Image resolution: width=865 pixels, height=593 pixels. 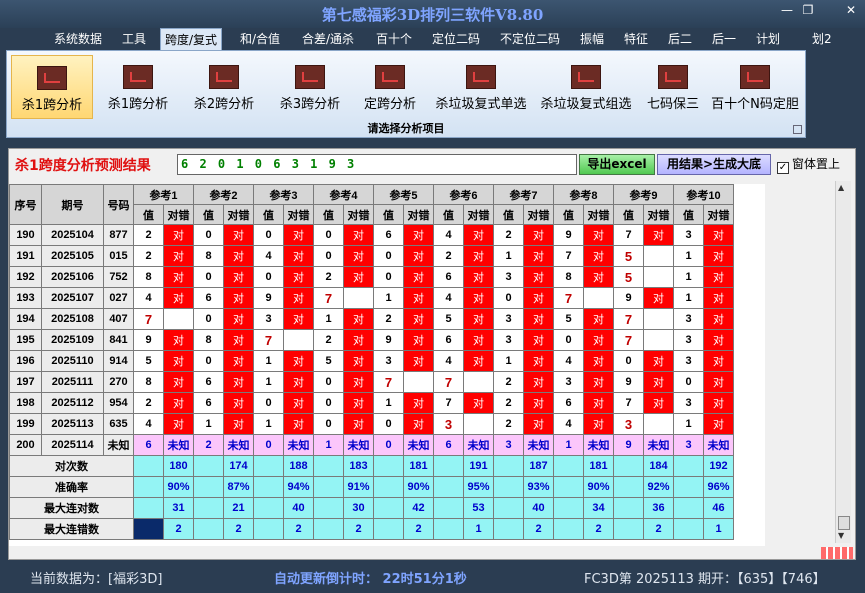 What do you see at coordinates (797, 129) in the screenshot?
I see `expand-icon` at bounding box center [797, 129].